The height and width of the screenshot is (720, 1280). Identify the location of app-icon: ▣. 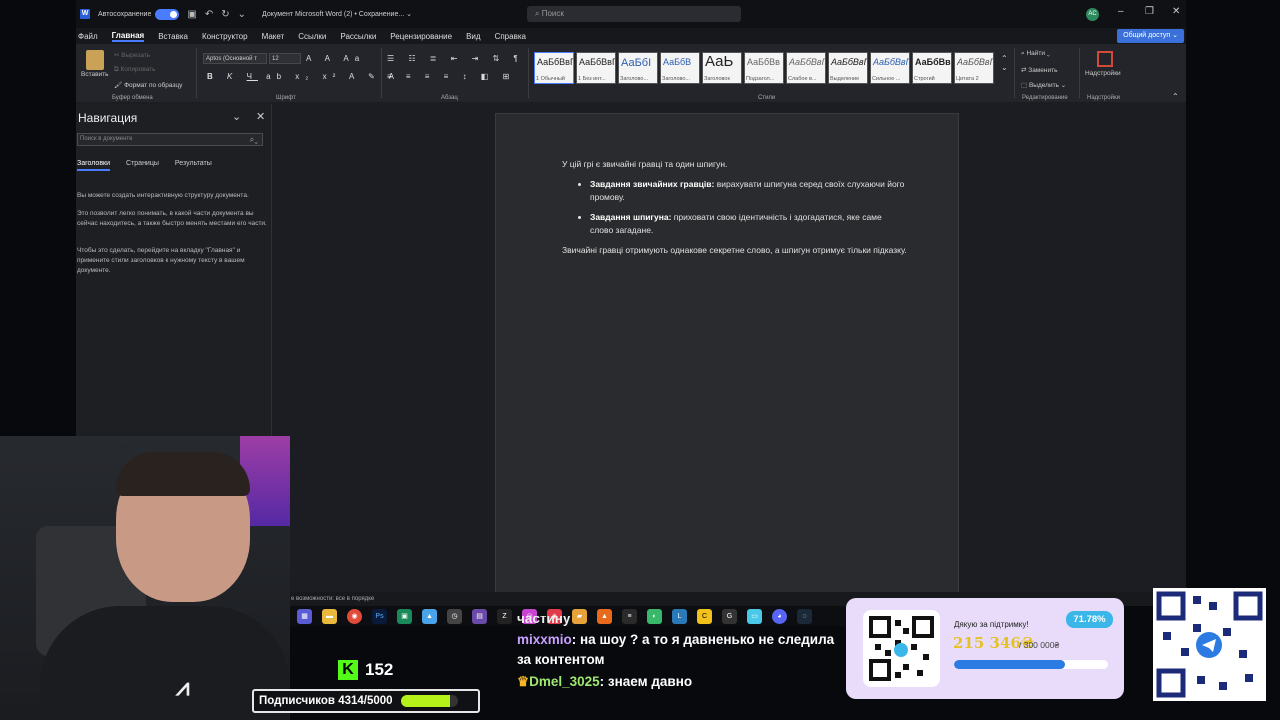
(404, 616).